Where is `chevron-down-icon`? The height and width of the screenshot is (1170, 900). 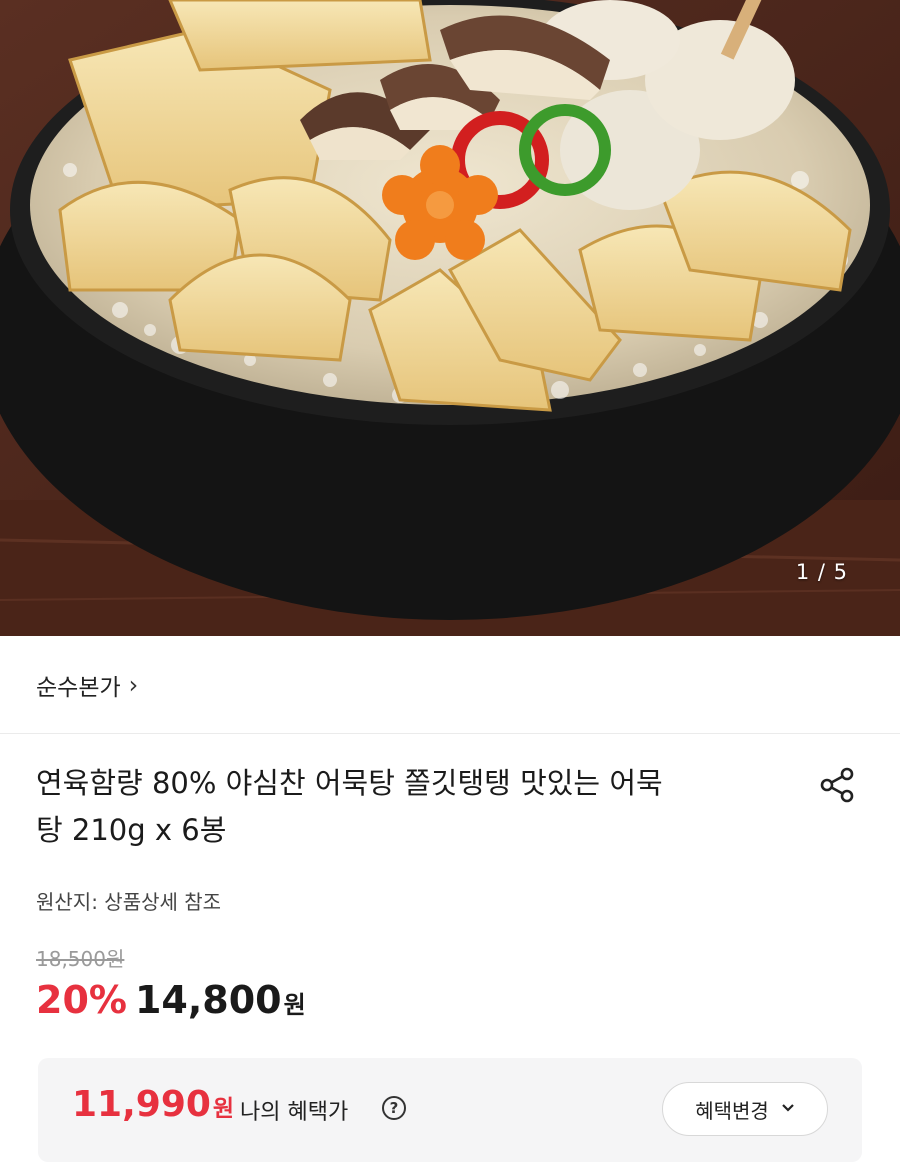 chevron-down-icon is located at coordinates (788, 1109).